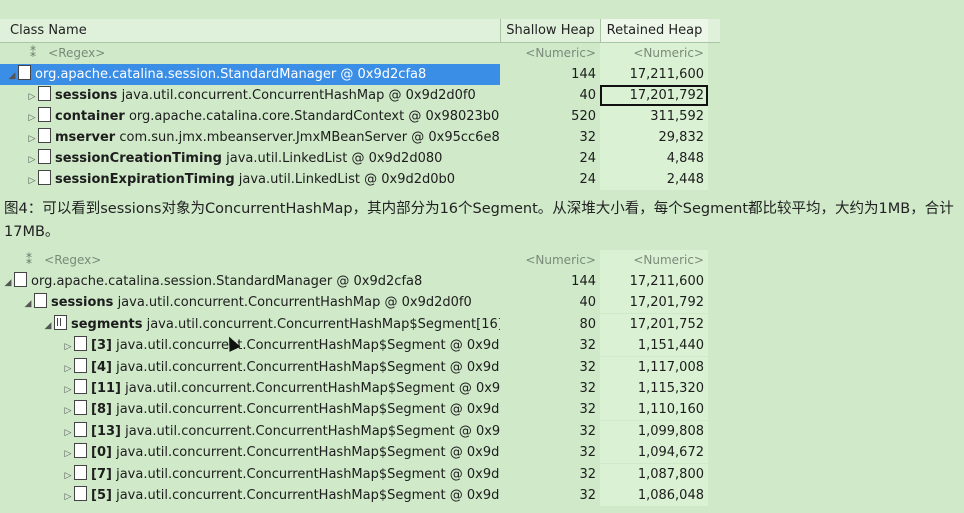 This screenshot has width=964, height=513. Describe the element at coordinates (654, 324) in the screenshot. I see `retained-heap-cell: 17,201,752` at that location.